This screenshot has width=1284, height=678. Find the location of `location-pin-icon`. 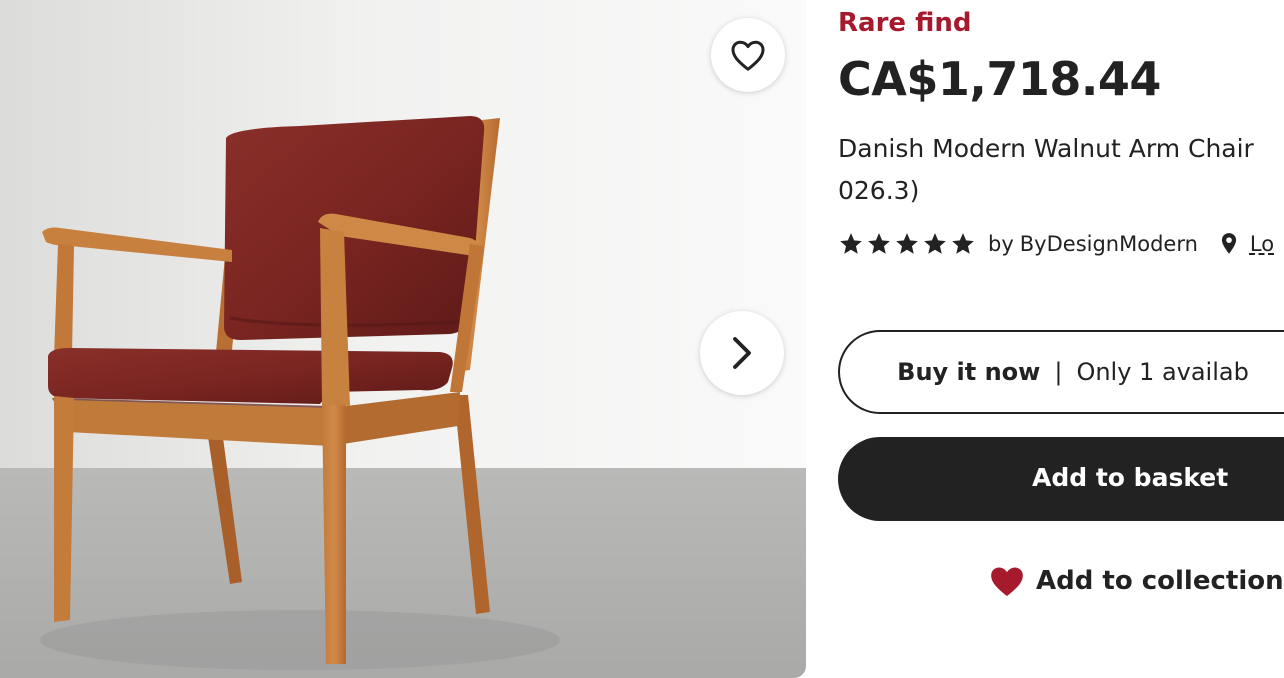

location-pin-icon is located at coordinates (1229, 244).